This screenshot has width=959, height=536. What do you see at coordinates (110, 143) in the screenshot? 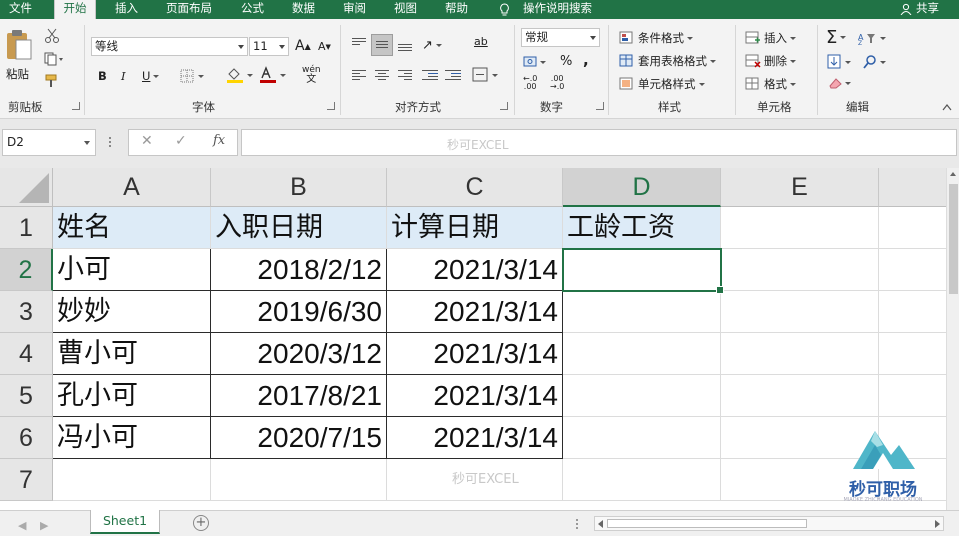
I see `formula-bar-splitter-icon` at bounding box center [110, 143].